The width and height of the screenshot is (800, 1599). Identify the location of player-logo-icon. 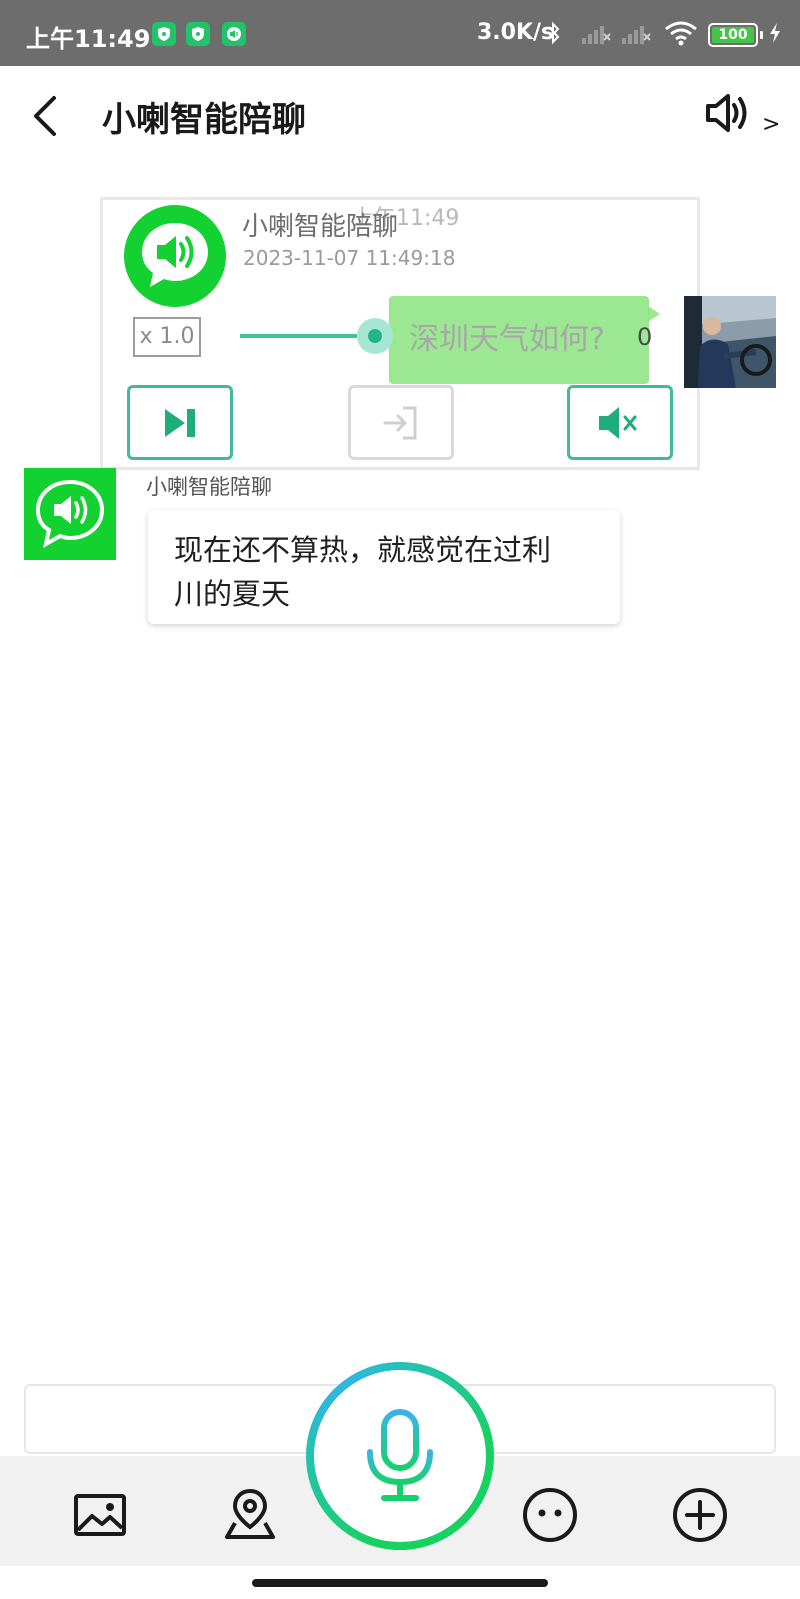
(175, 256).